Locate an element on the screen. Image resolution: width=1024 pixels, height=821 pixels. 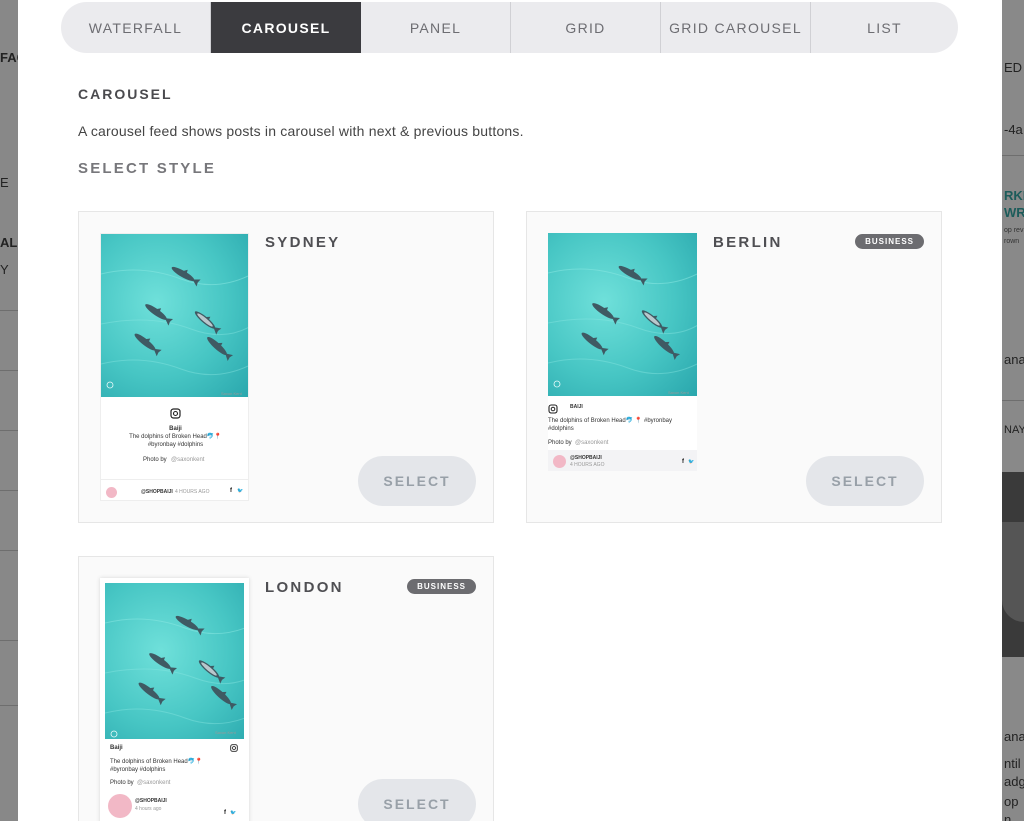
tab-waterfall: WATERFALL is located at coordinates (136, 27).